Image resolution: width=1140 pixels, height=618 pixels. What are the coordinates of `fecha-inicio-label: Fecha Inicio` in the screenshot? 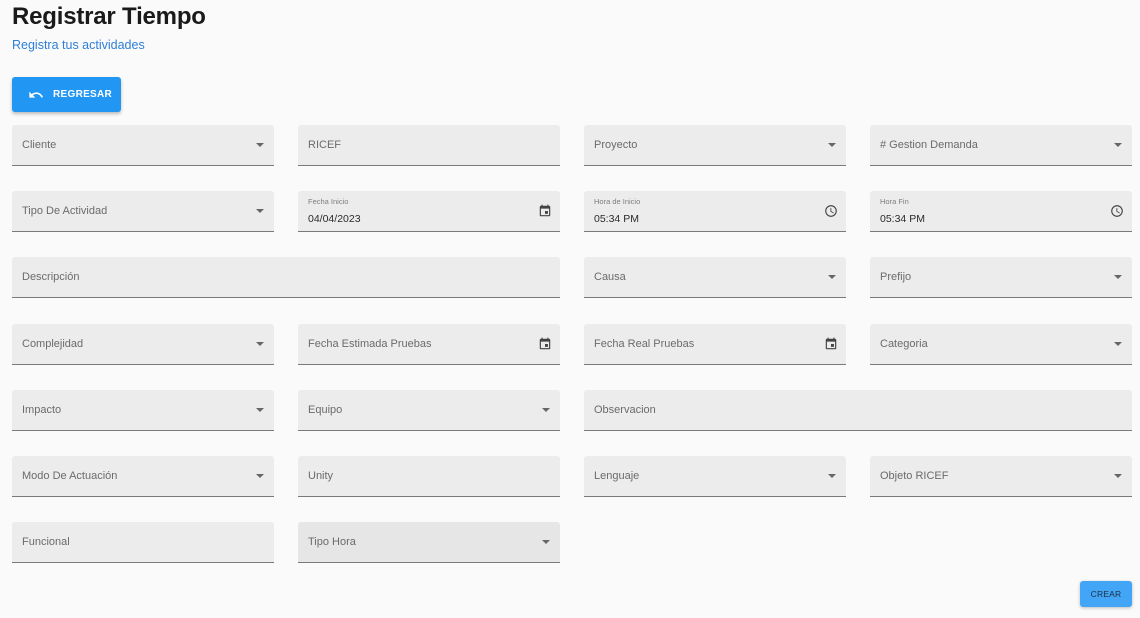 It's located at (328, 201).